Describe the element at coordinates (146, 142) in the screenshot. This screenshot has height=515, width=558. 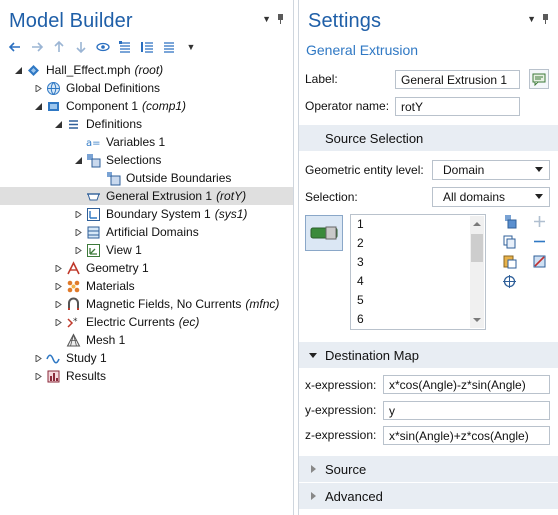
I see `tree-item: a= Variables 1` at that location.